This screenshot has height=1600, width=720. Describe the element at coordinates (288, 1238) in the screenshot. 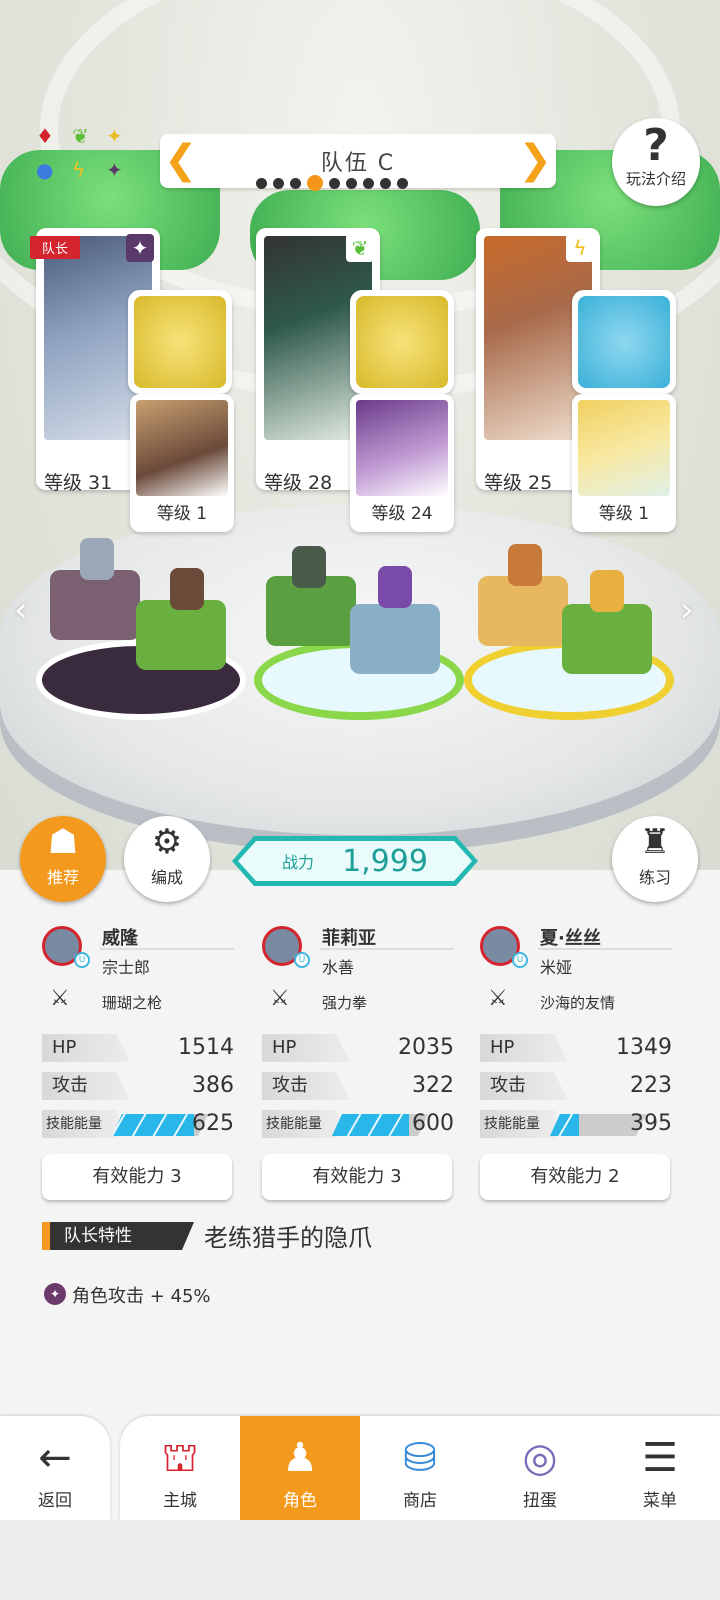

I see `leader-trait-name: 老练猎手的隐爪` at that location.